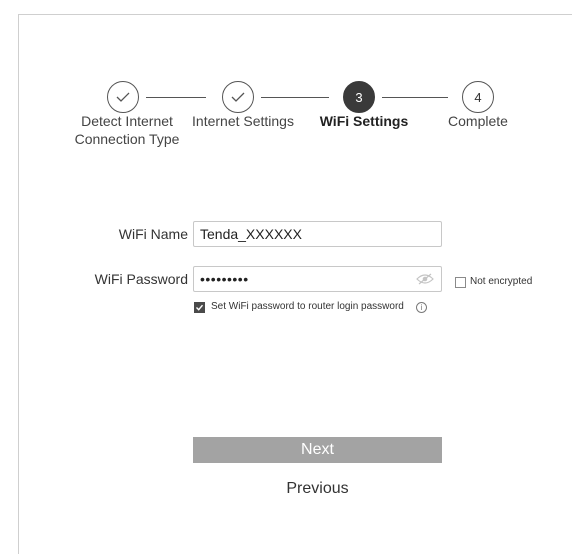 The height and width of the screenshot is (554, 572). What do you see at coordinates (153, 234) in the screenshot?
I see `wifi-name-label: WiFi Name` at bounding box center [153, 234].